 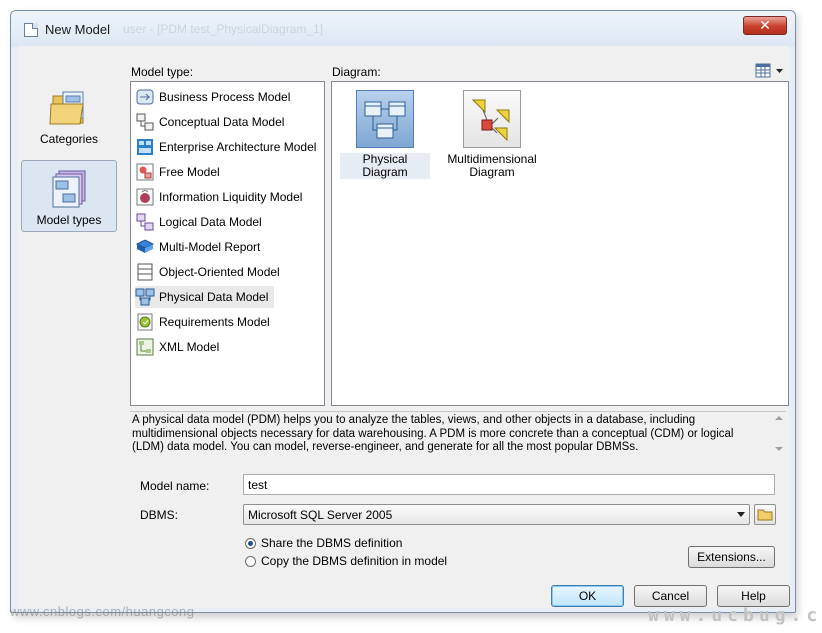 What do you see at coordinates (765, 25) in the screenshot?
I see `close-button: ✕` at bounding box center [765, 25].